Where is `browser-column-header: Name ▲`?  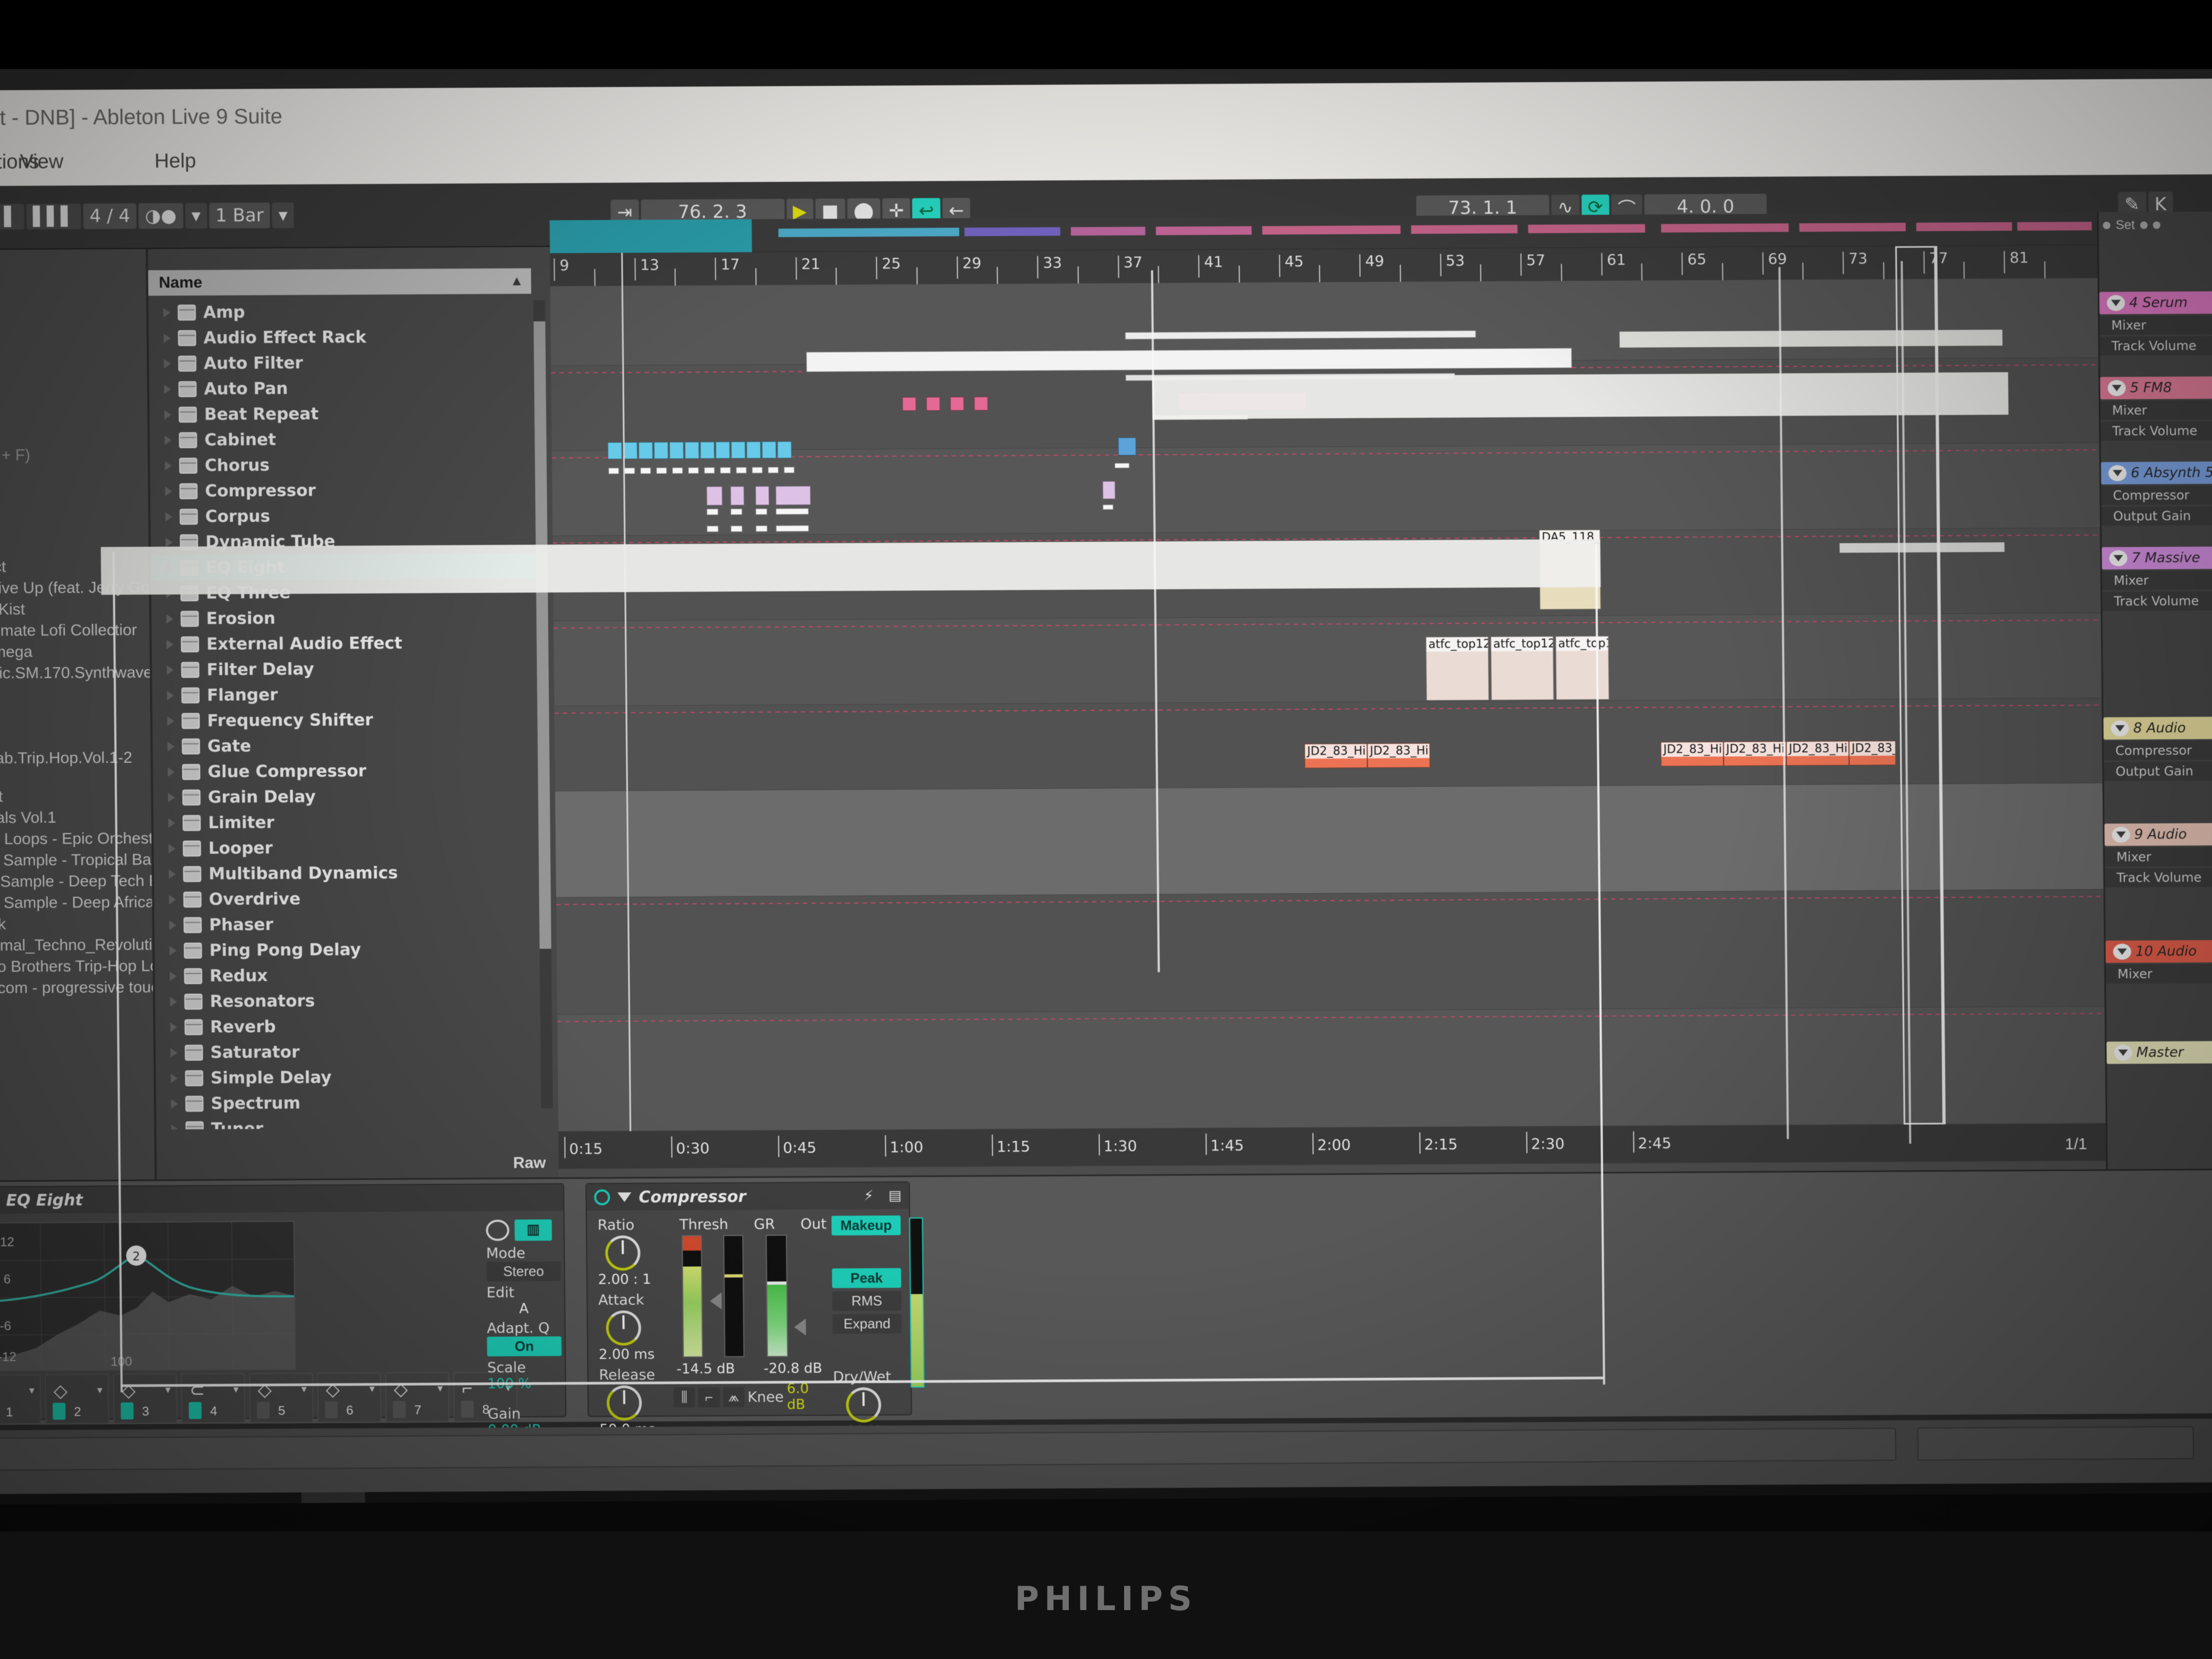 browser-column-header: Name ▲ is located at coordinates (339, 282).